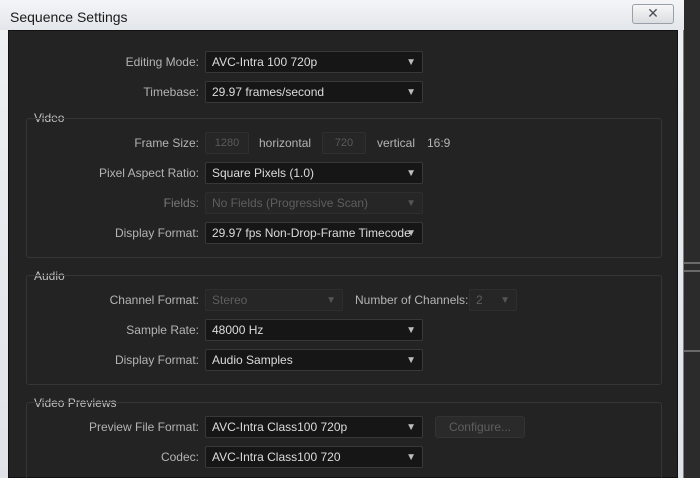  What do you see at coordinates (285, 143) in the screenshot?
I see `horizontal-label: horizontal` at bounding box center [285, 143].